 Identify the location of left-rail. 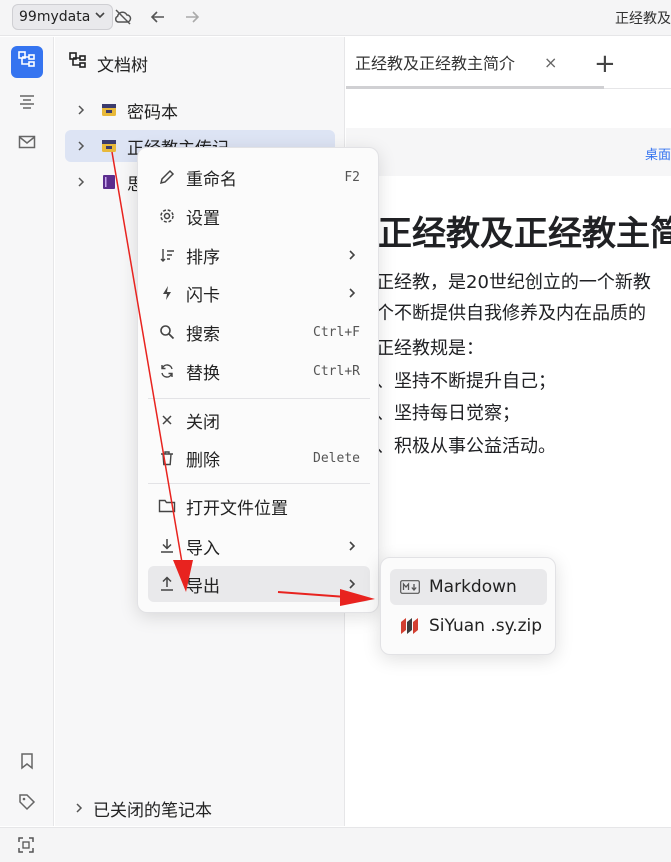
(27, 431).